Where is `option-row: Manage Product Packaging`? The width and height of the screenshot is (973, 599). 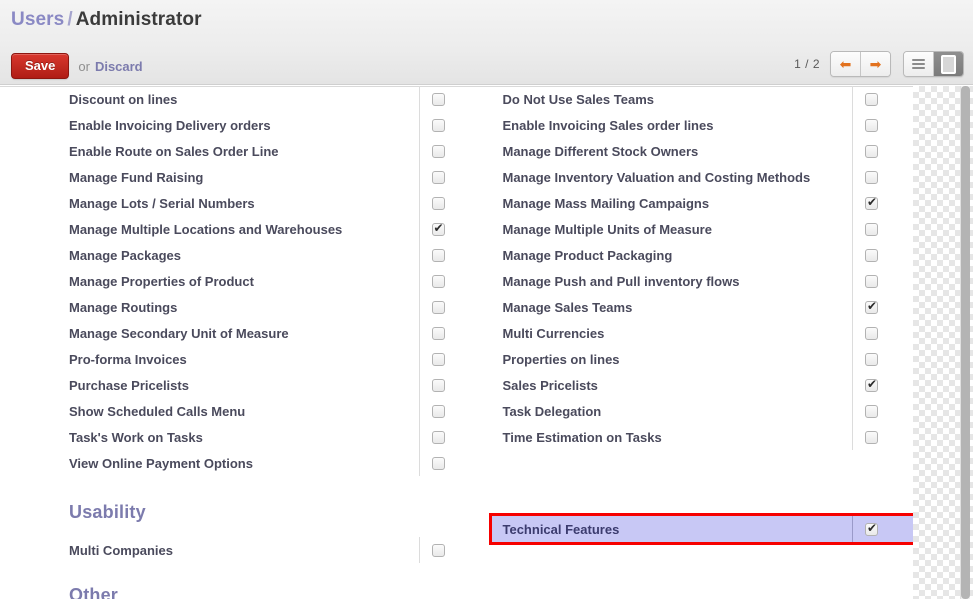 option-row: Manage Product Packaging is located at coordinates (703, 255).